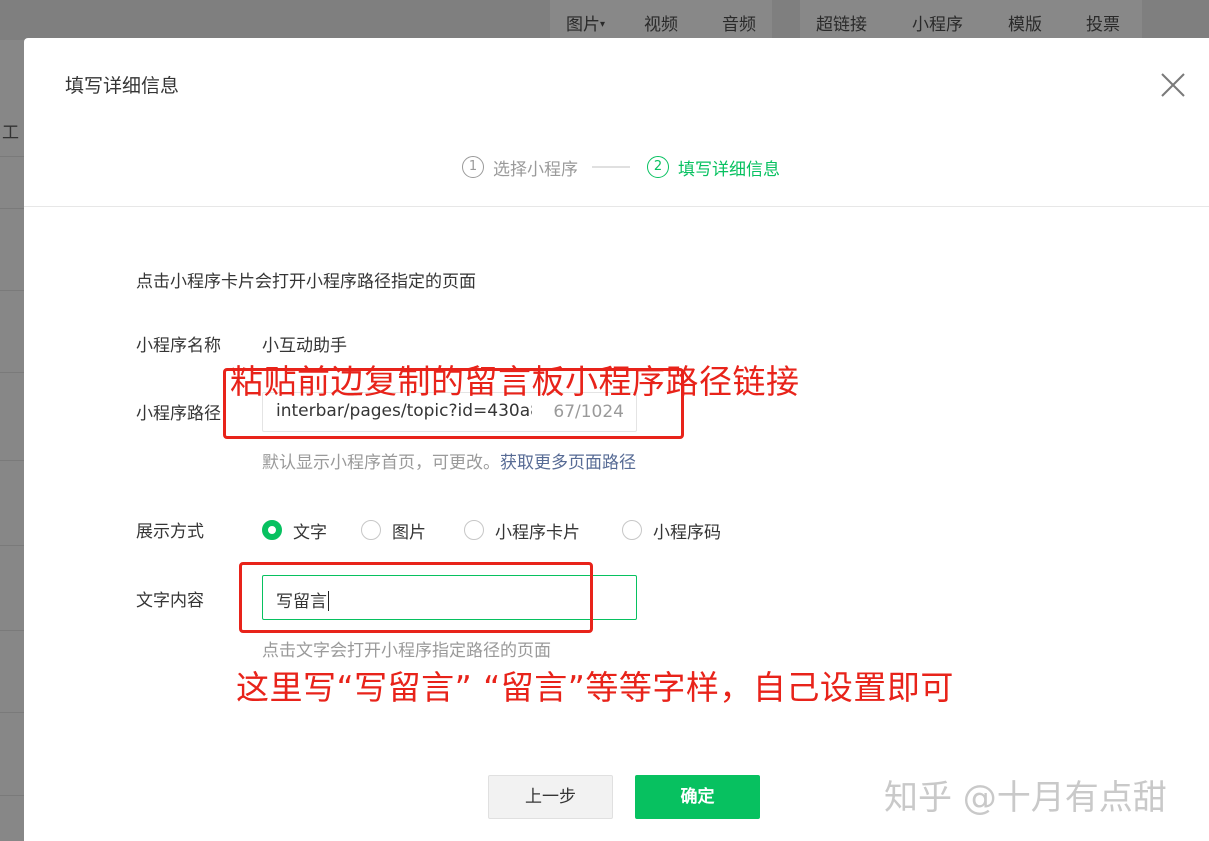 The height and width of the screenshot is (841, 1209). What do you see at coordinates (585, 22) in the screenshot?
I see `toolbar-item-image: 图片▾` at bounding box center [585, 22].